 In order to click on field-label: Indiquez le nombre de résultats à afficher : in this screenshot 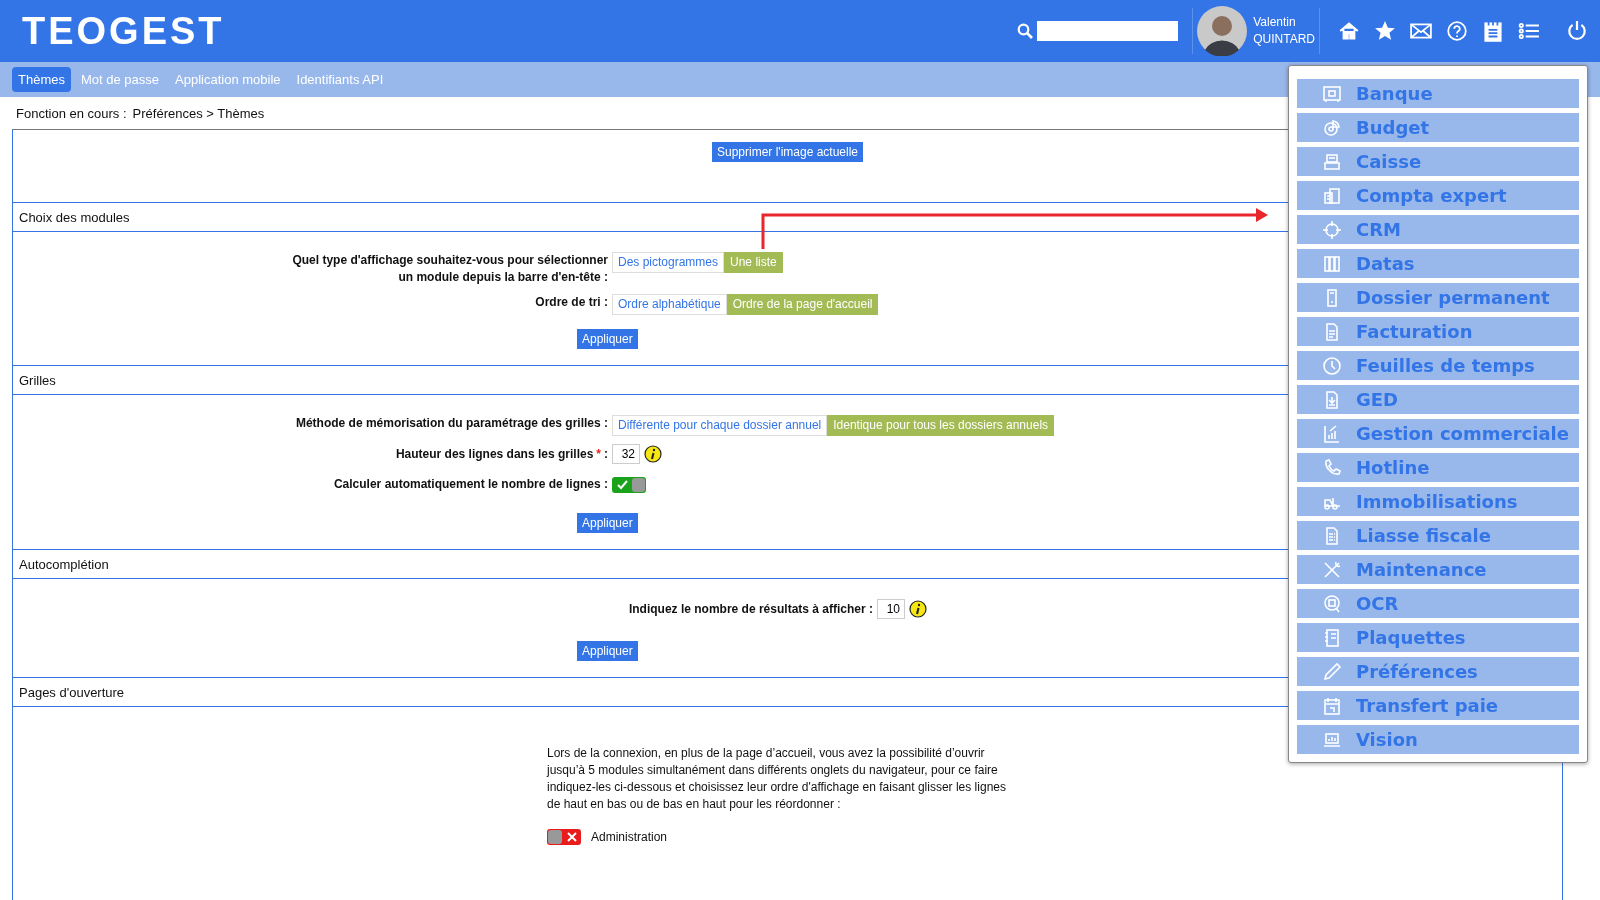, I will do `click(750, 609)`.